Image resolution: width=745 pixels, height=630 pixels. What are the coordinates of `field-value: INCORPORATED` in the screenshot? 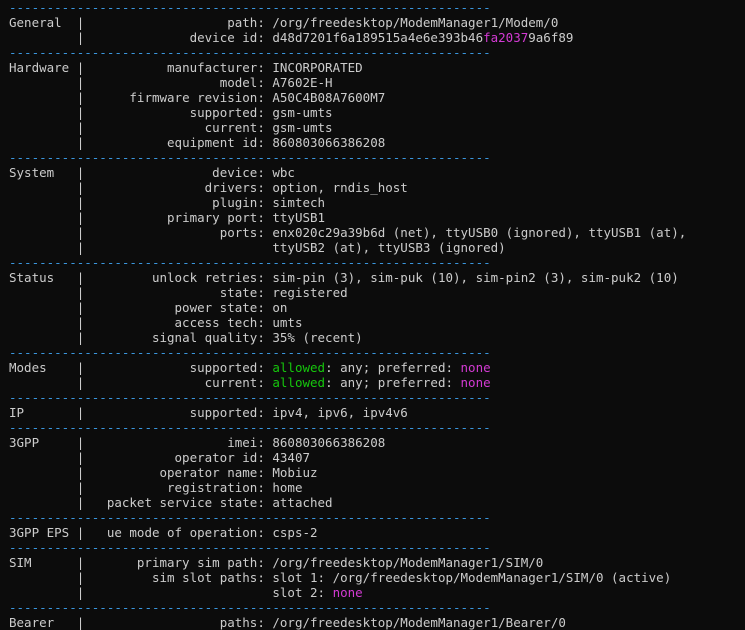 It's located at (317, 67).